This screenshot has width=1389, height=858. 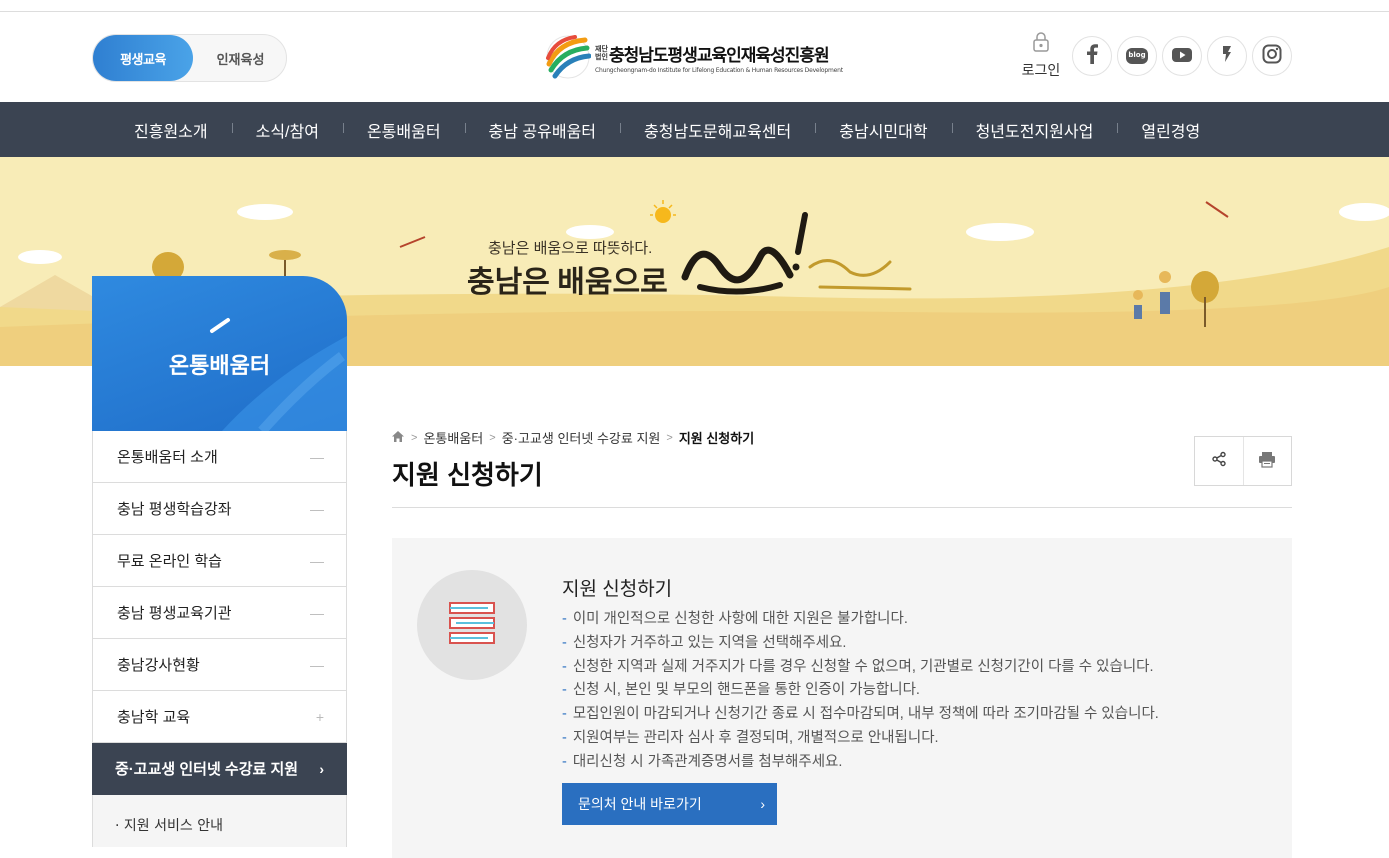 I want to click on youtube-link, so click(x=1182, y=56).